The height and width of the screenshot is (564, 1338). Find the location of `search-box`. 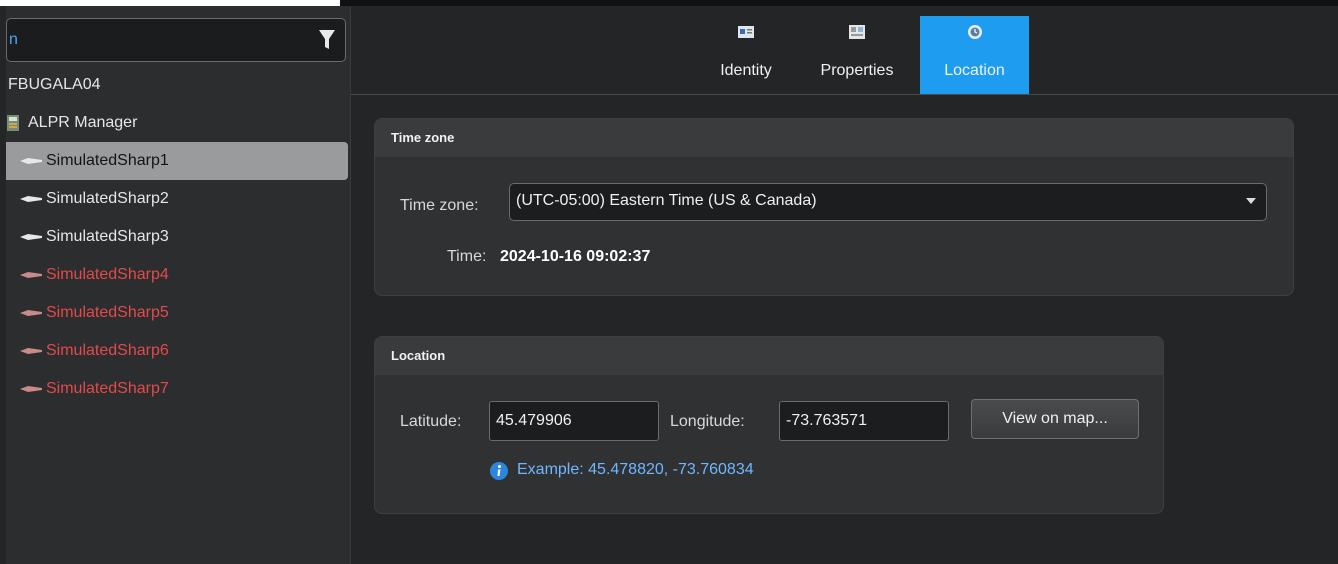

search-box is located at coordinates (176, 40).